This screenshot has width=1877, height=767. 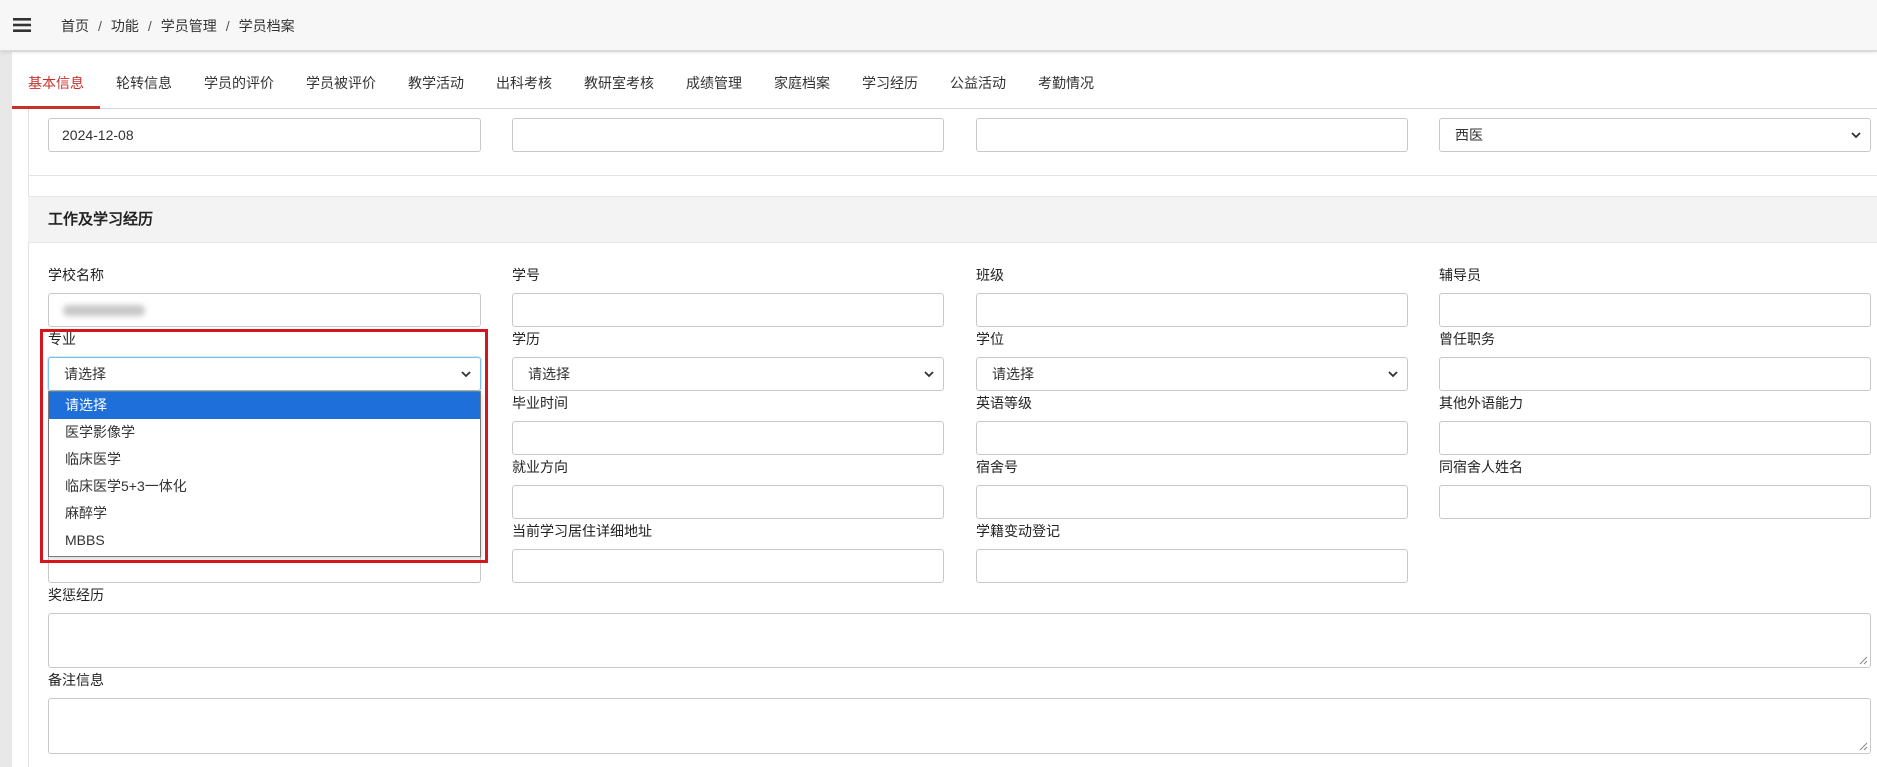 I want to click on label-school-name: 学校名称, so click(x=76, y=275).